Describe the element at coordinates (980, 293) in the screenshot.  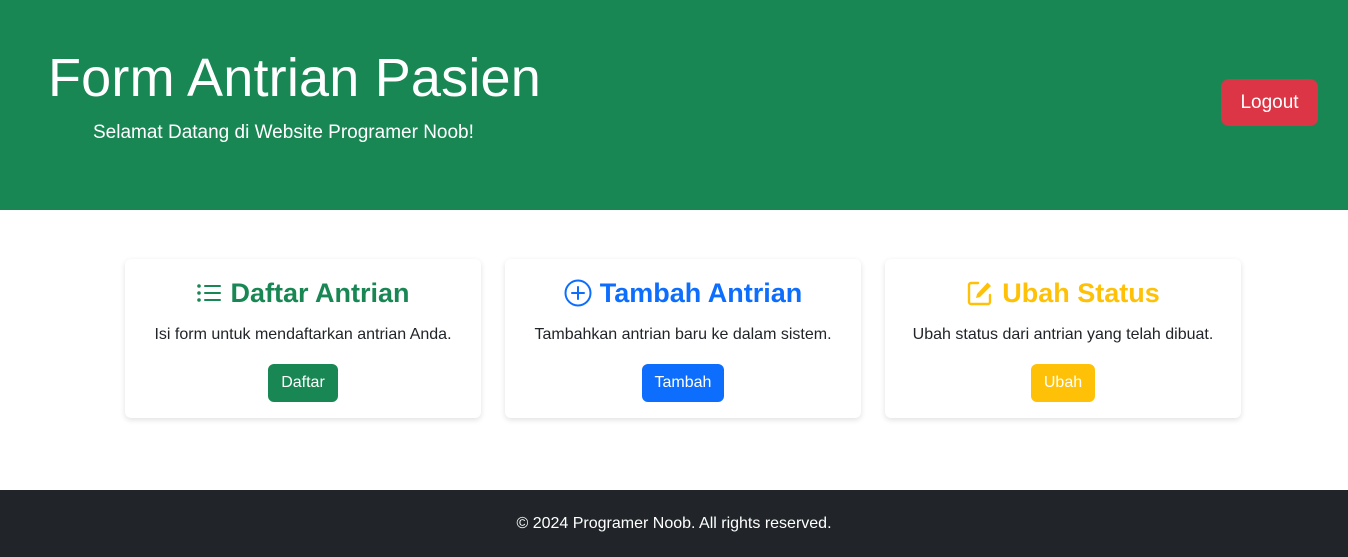
I see `edit-icon` at that location.